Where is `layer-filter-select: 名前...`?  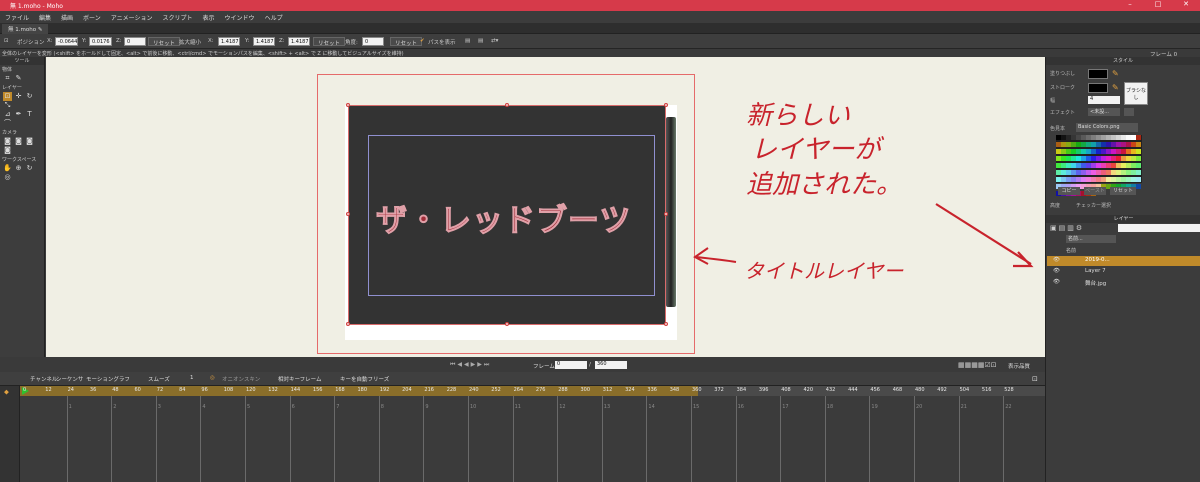 layer-filter-select: 名前... is located at coordinates (1091, 239).